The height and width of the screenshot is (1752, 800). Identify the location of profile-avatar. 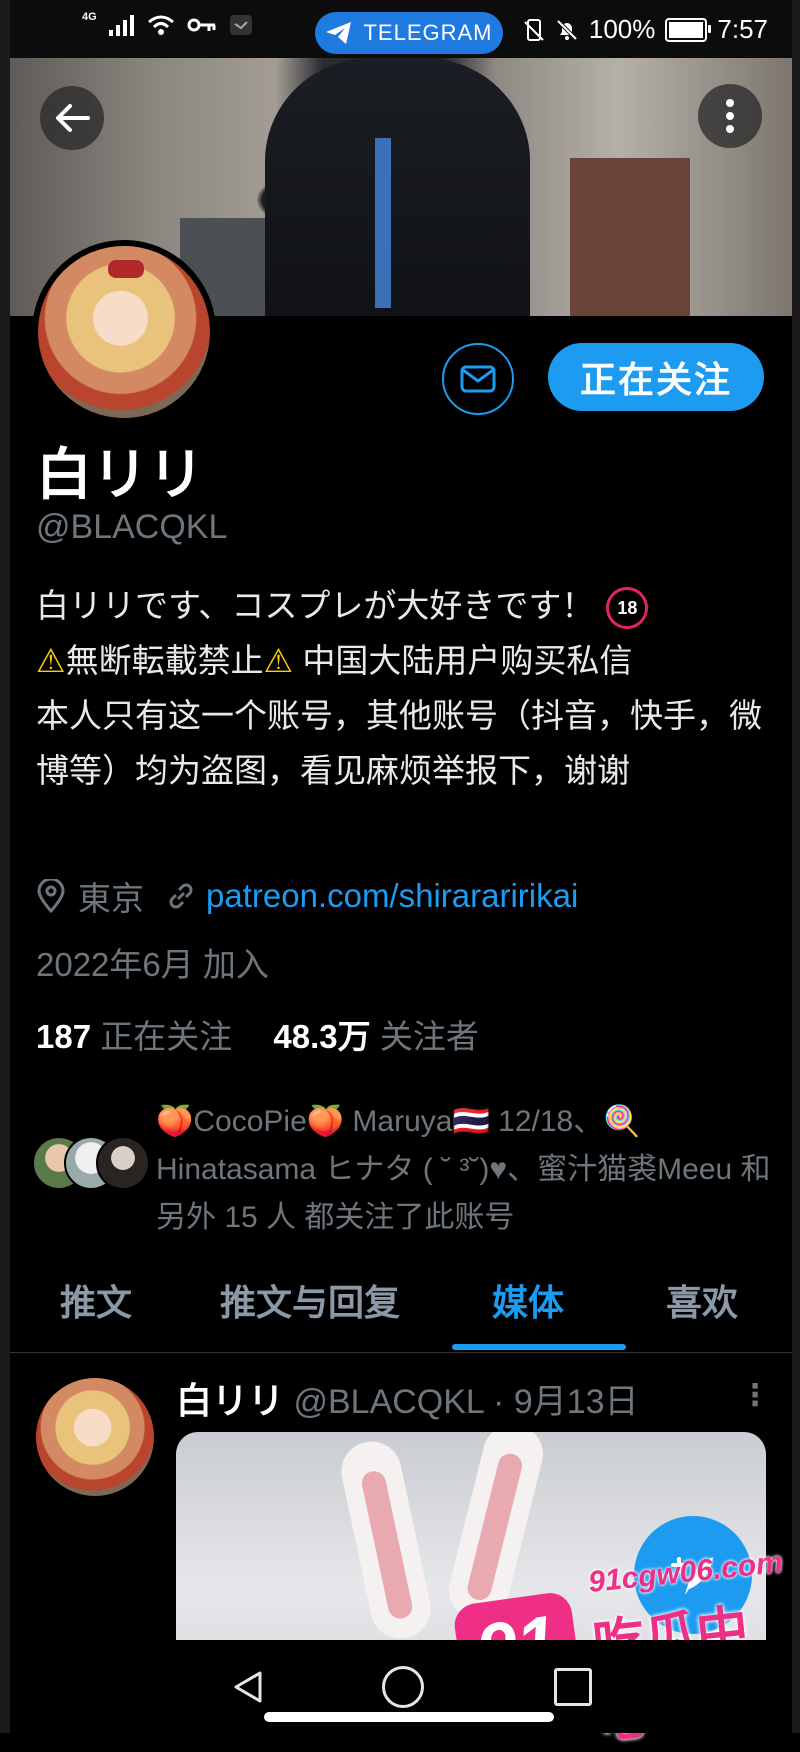
(124, 332).